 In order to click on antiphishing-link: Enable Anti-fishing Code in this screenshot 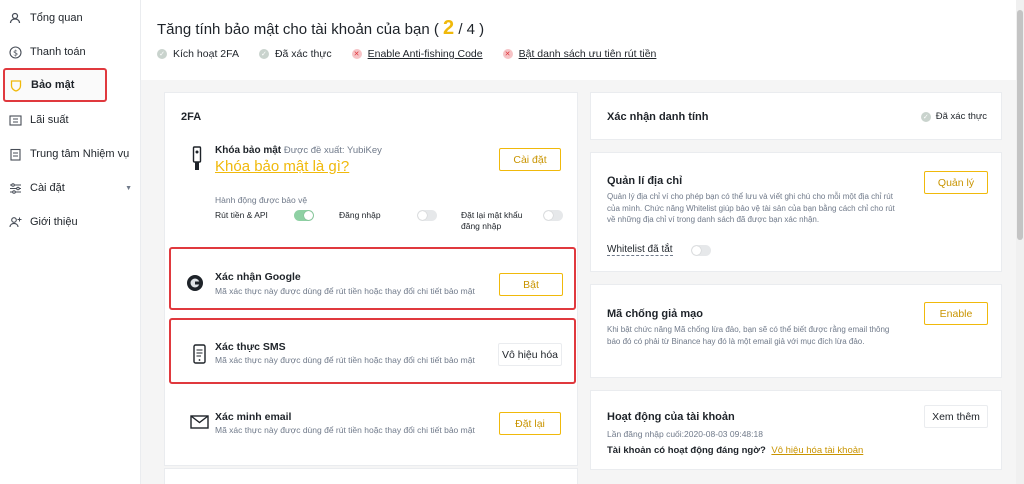, I will do `click(425, 54)`.